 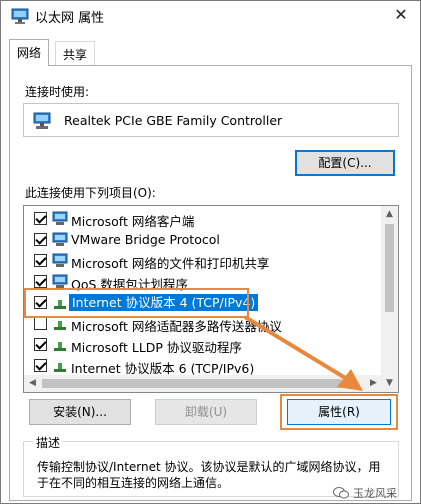 I want to click on window-title: 以太网 属性, so click(x=70, y=18).